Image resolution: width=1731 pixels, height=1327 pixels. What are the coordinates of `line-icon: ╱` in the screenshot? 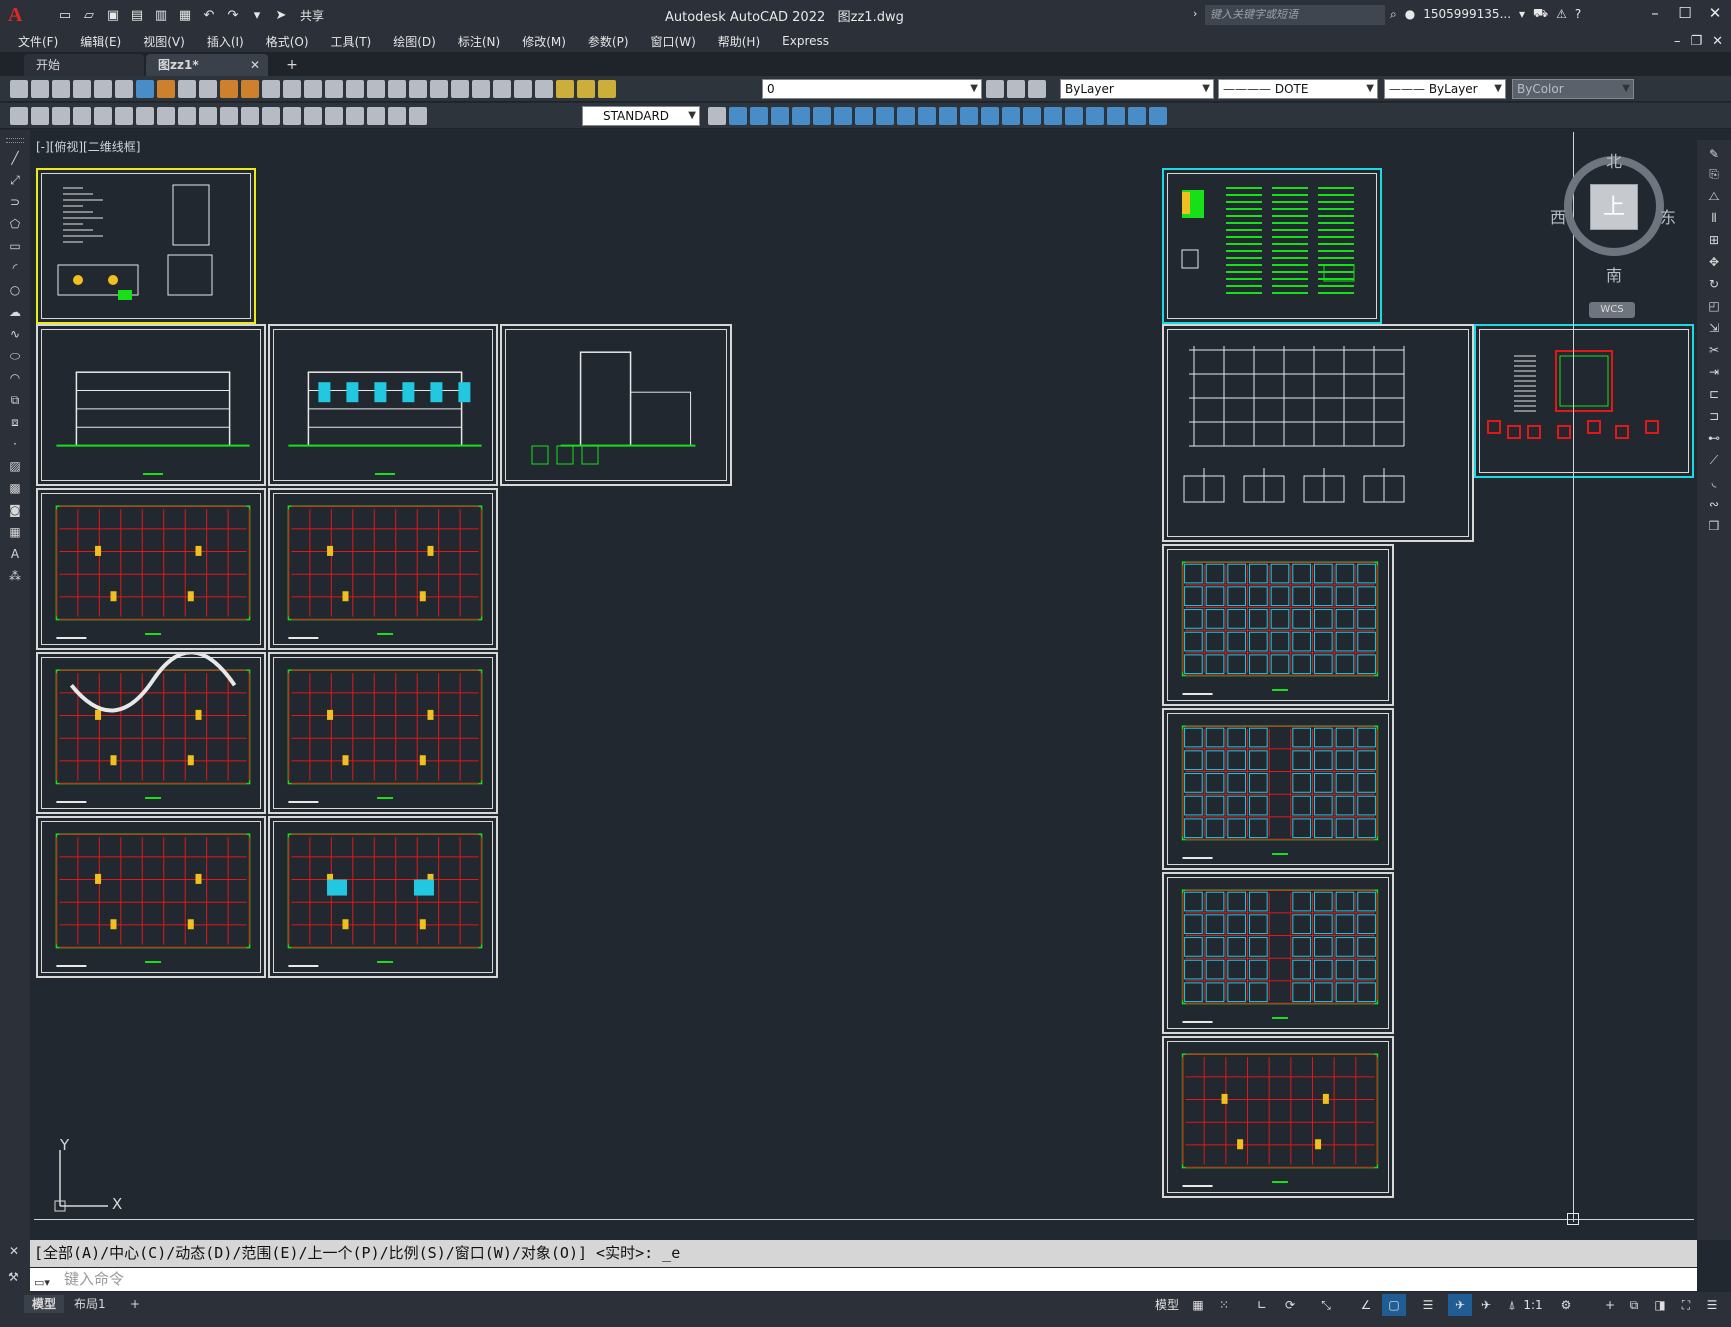 It's located at (15, 158).